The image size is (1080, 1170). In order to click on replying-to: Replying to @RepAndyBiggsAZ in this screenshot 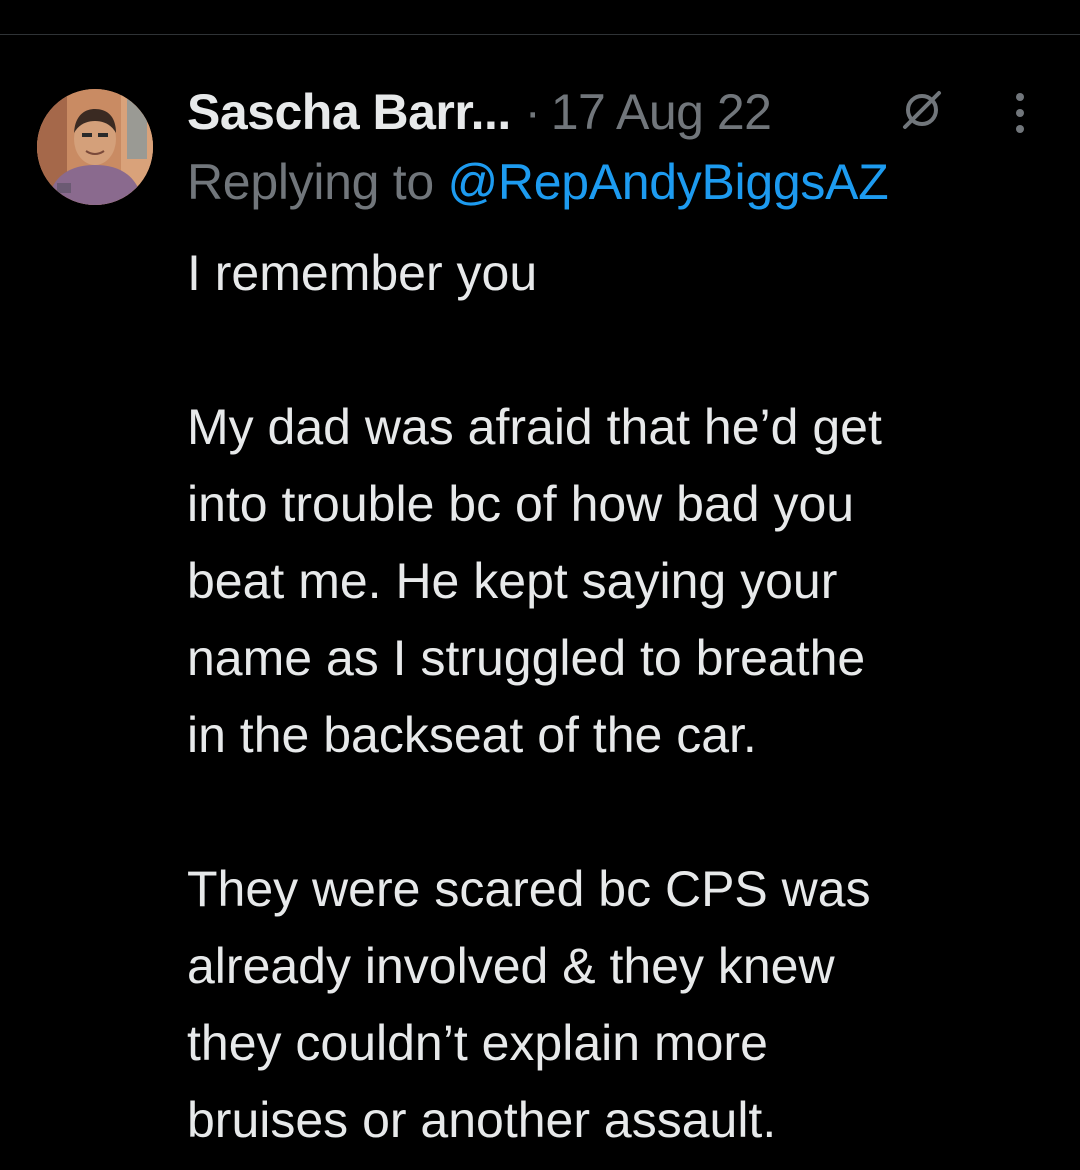, I will do `click(538, 182)`.